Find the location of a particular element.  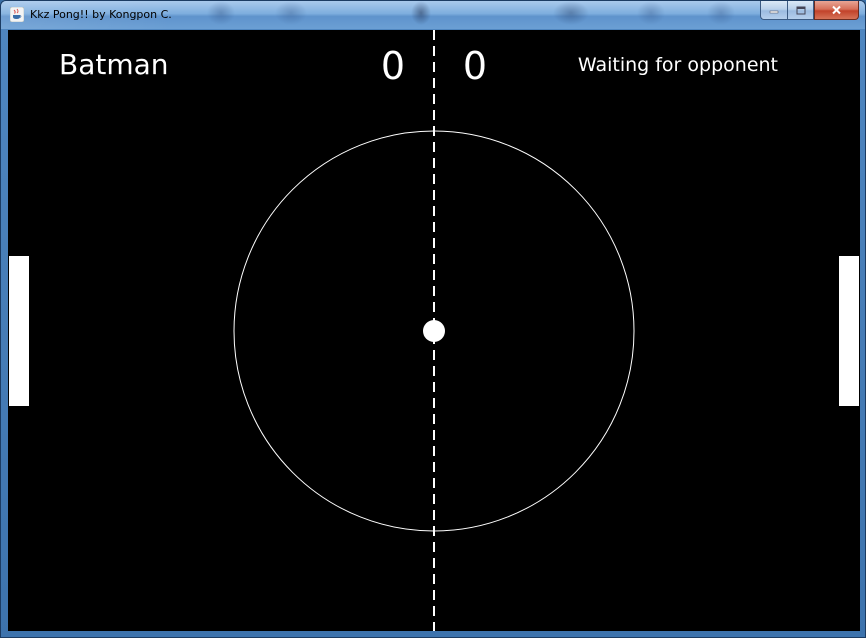

close-icon is located at coordinates (836, 10).